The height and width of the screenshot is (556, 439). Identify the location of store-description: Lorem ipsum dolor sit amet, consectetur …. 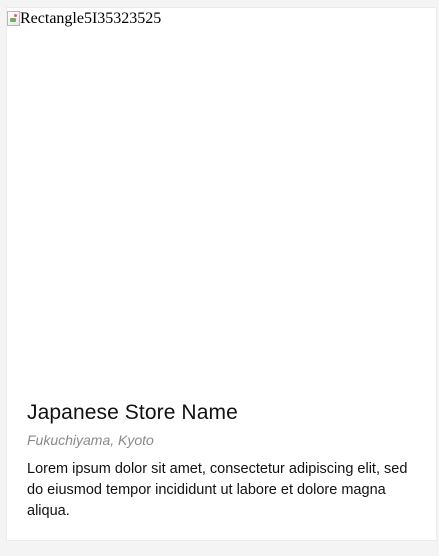
(217, 490).